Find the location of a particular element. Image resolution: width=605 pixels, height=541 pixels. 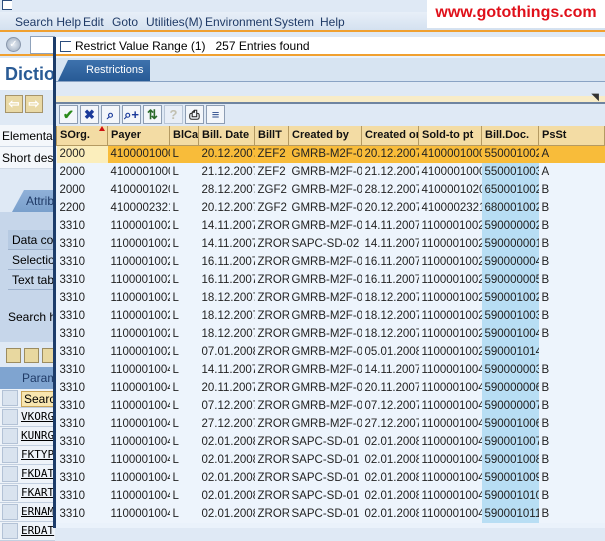

cell-createdon: 18.12.2007 is located at coordinates (390, 316).